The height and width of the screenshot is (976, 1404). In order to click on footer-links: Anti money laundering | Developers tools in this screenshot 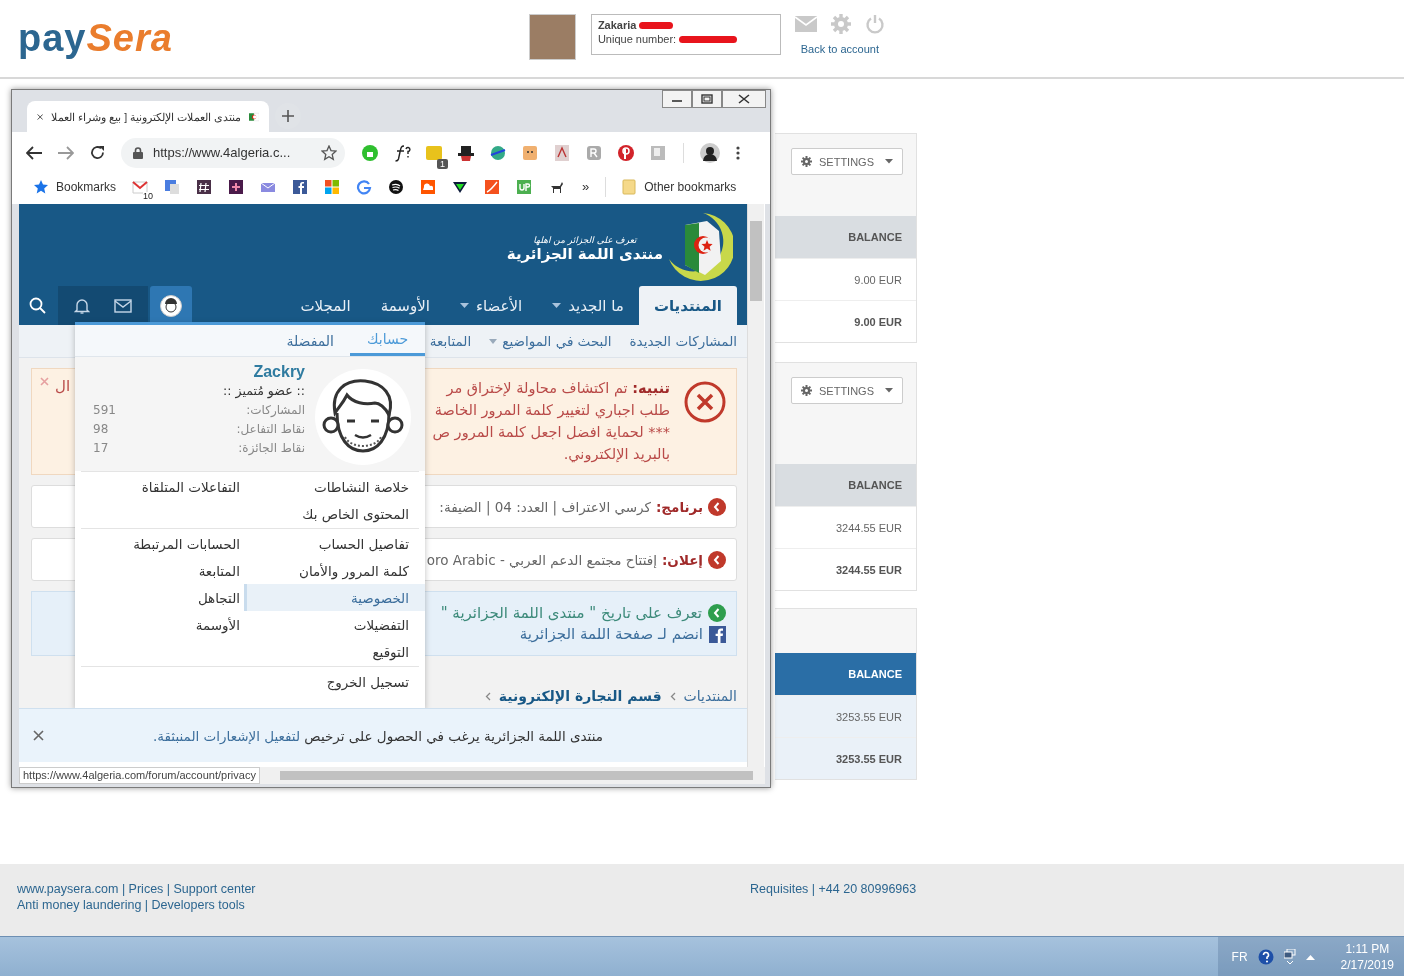, I will do `click(383, 905)`.